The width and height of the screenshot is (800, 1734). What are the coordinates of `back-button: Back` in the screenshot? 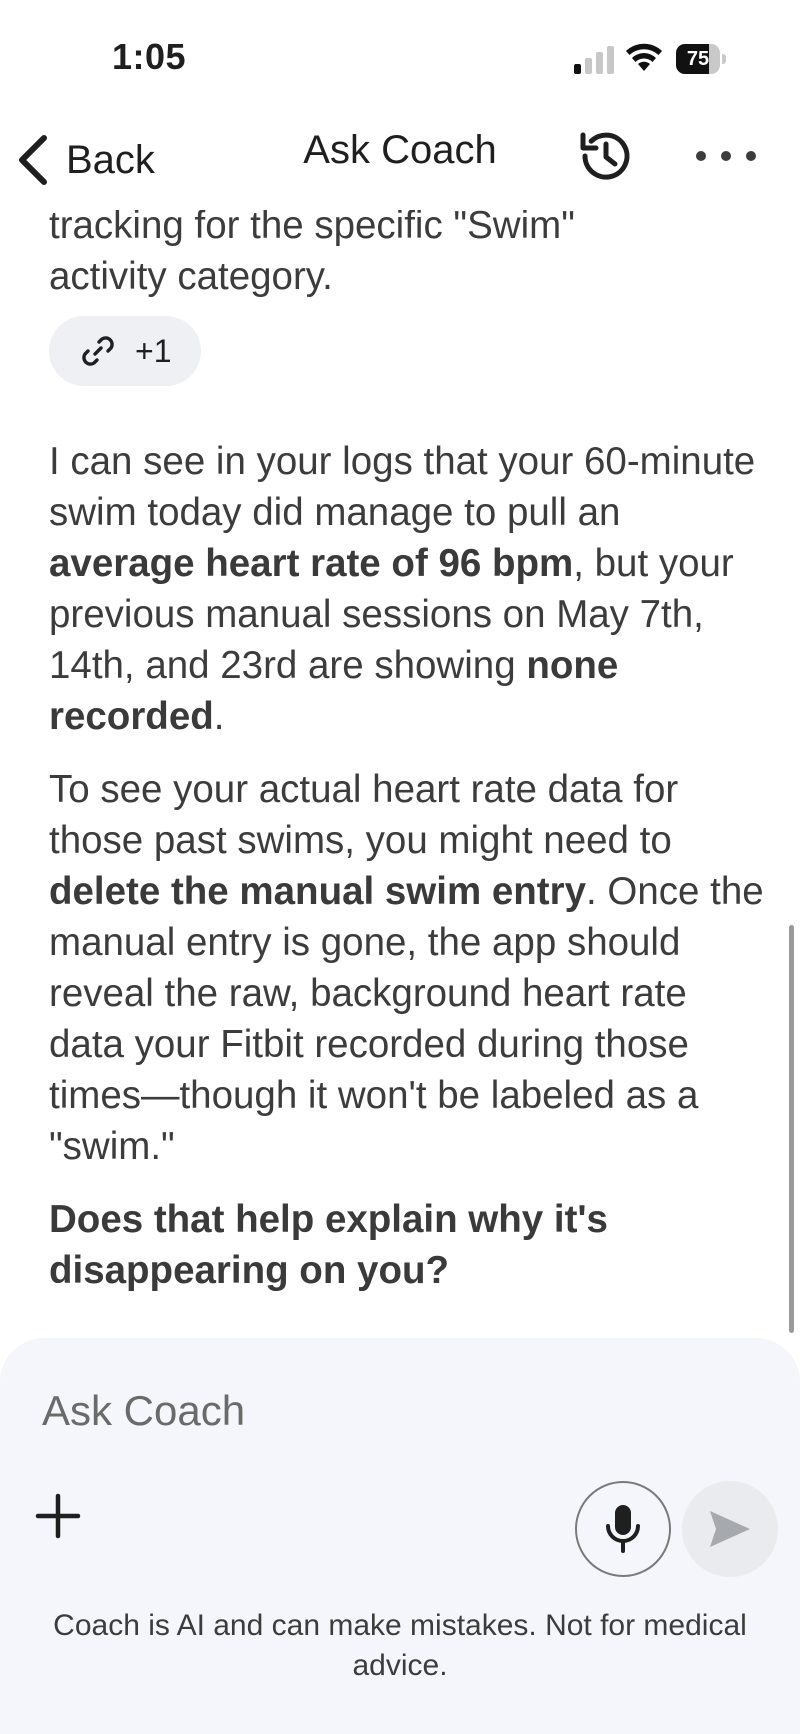 It's located at (84, 160).